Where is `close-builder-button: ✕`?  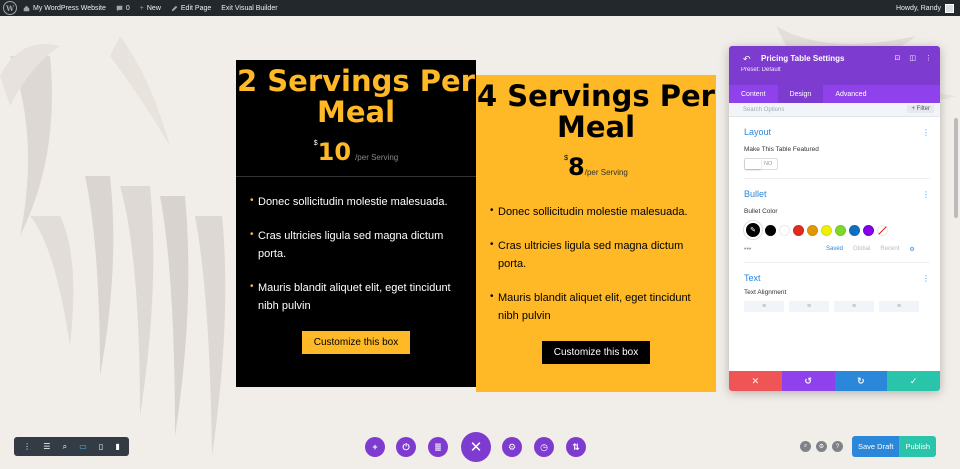
close-builder-button: ✕ is located at coordinates (476, 447).